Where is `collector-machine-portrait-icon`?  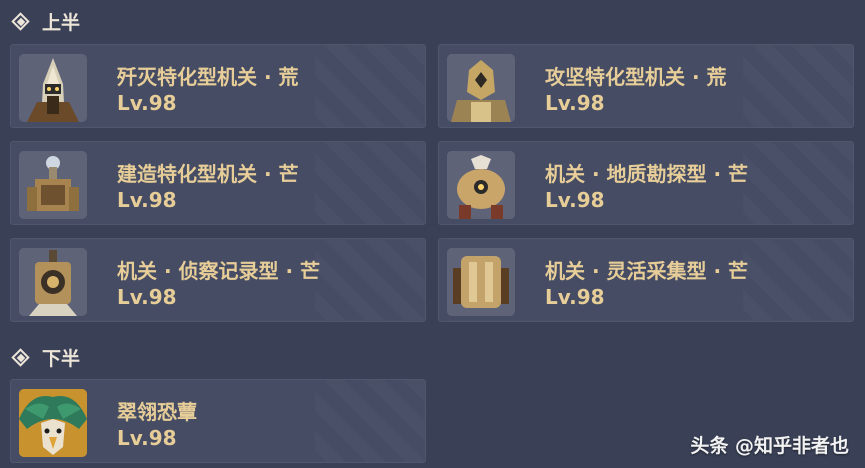 collector-machine-portrait-icon is located at coordinates (481, 282).